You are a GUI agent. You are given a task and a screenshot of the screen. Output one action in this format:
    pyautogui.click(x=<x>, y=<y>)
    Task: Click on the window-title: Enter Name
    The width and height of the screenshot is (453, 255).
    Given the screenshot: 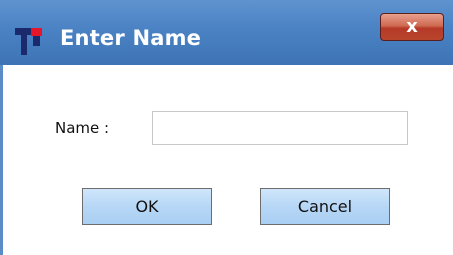 What is the action you would take?
    pyautogui.click(x=131, y=38)
    